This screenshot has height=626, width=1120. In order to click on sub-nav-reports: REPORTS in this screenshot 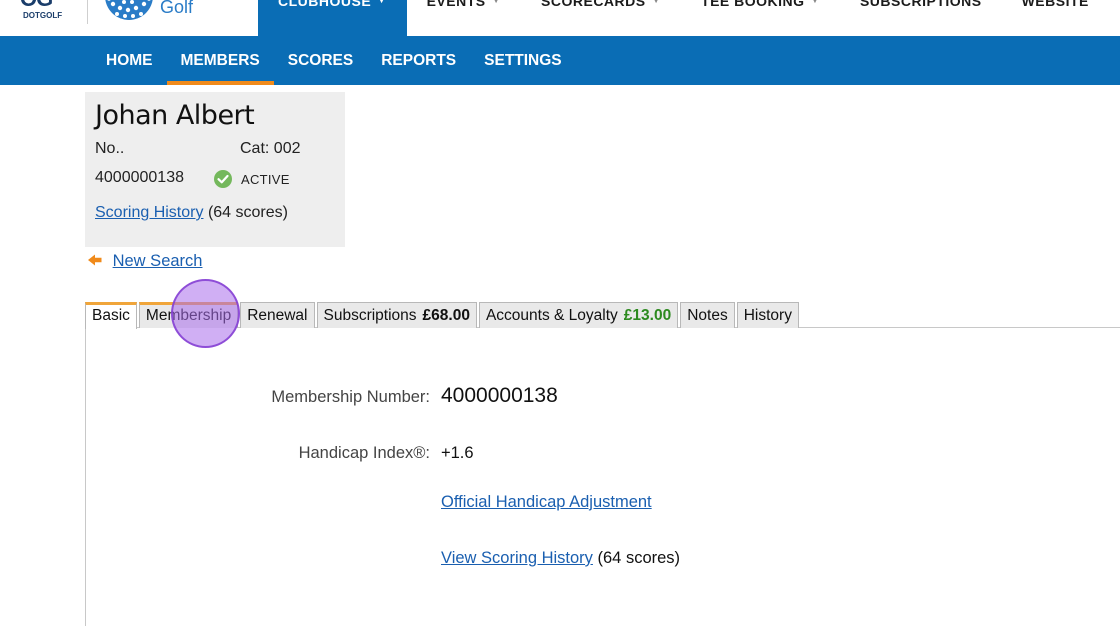, I will do `click(418, 61)`.